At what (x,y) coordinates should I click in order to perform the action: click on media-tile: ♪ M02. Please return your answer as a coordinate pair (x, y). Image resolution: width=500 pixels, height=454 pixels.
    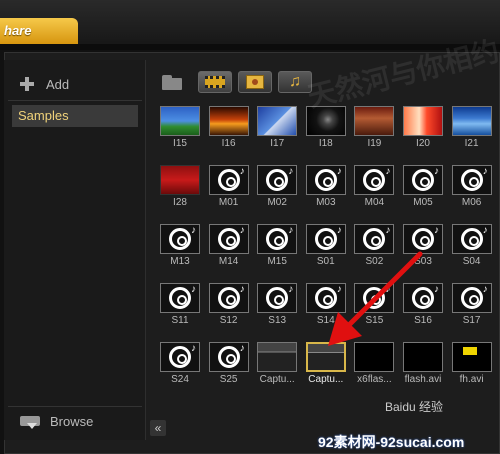
    Looking at the image, I should click on (277, 188).